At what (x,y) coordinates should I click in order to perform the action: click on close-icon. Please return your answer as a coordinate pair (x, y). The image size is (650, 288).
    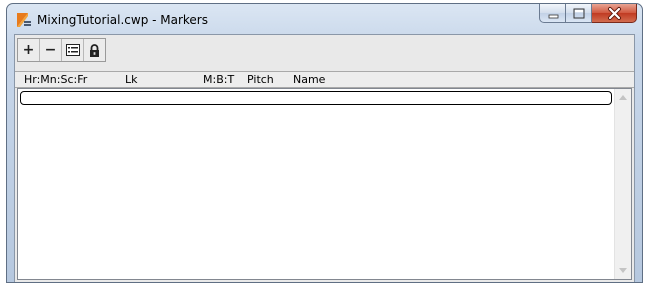
    Looking at the image, I should click on (614, 13).